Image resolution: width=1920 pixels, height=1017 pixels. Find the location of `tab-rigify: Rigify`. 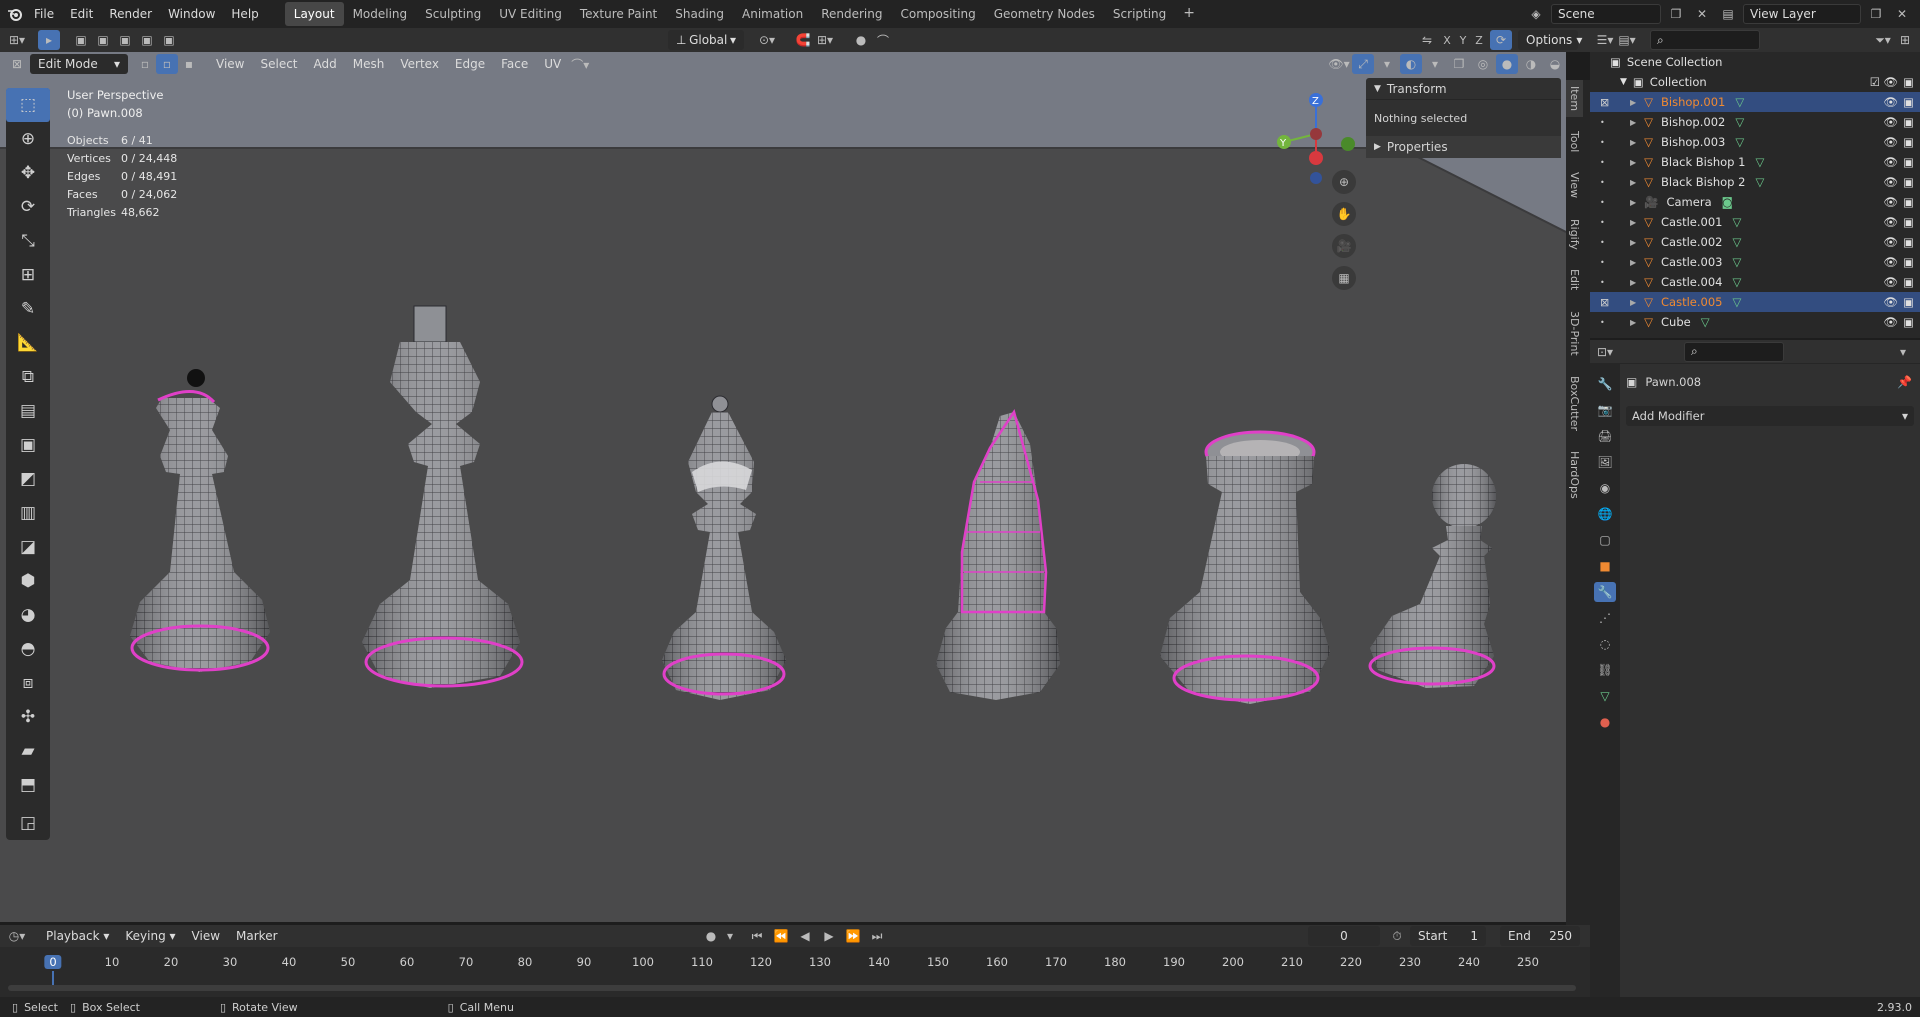

tab-rigify: Rigify is located at coordinates (1574, 234).